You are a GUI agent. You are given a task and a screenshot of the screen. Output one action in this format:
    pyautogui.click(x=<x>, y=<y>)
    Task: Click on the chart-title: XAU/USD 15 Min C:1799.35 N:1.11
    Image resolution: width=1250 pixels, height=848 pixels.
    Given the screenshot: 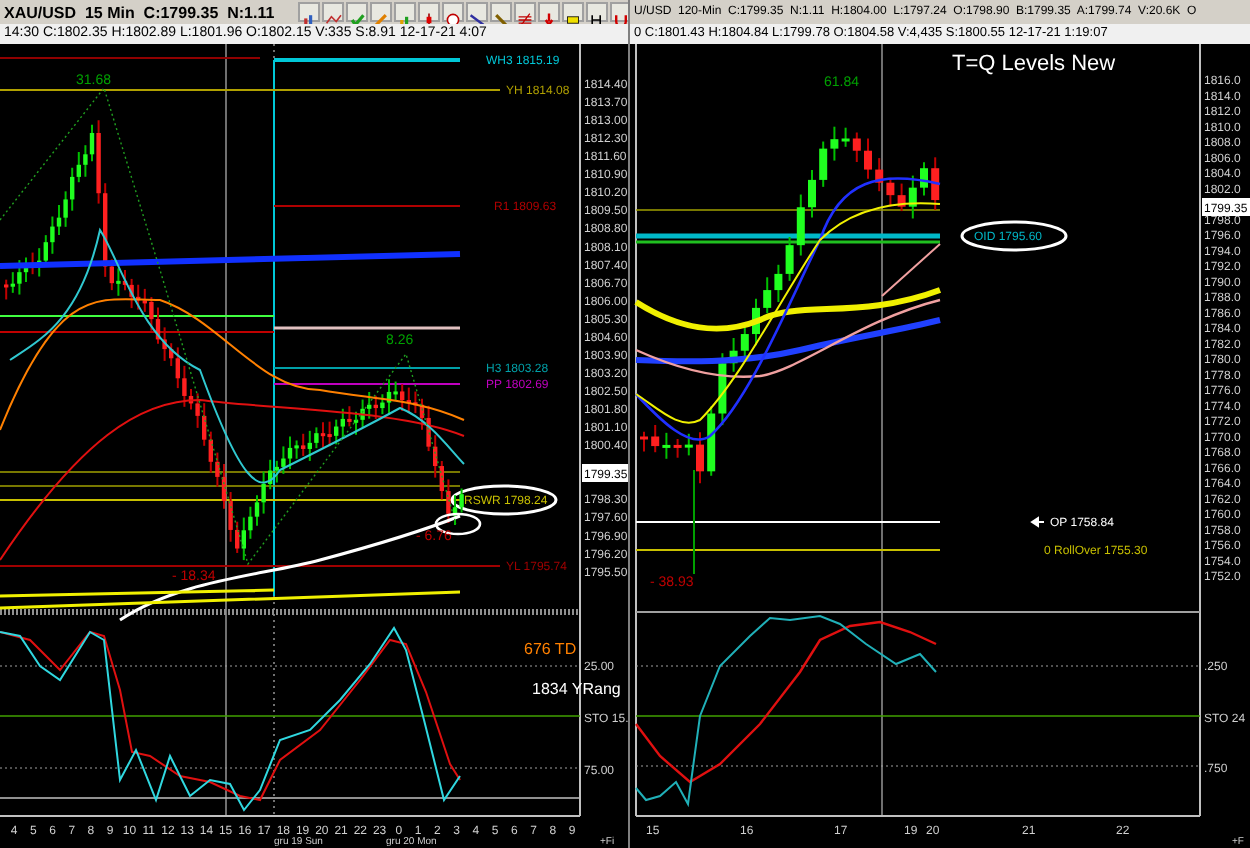 What is the action you would take?
    pyautogui.click(x=139, y=12)
    